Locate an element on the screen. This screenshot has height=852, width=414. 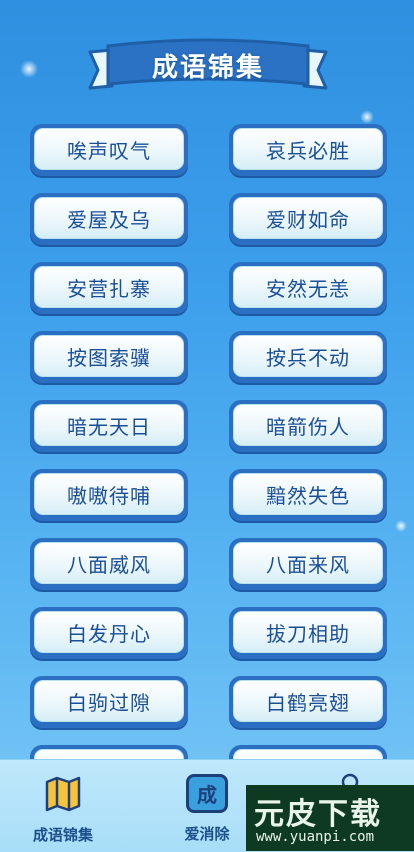
idiom-label: 安营扎寨 is located at coordinates (109, 287).